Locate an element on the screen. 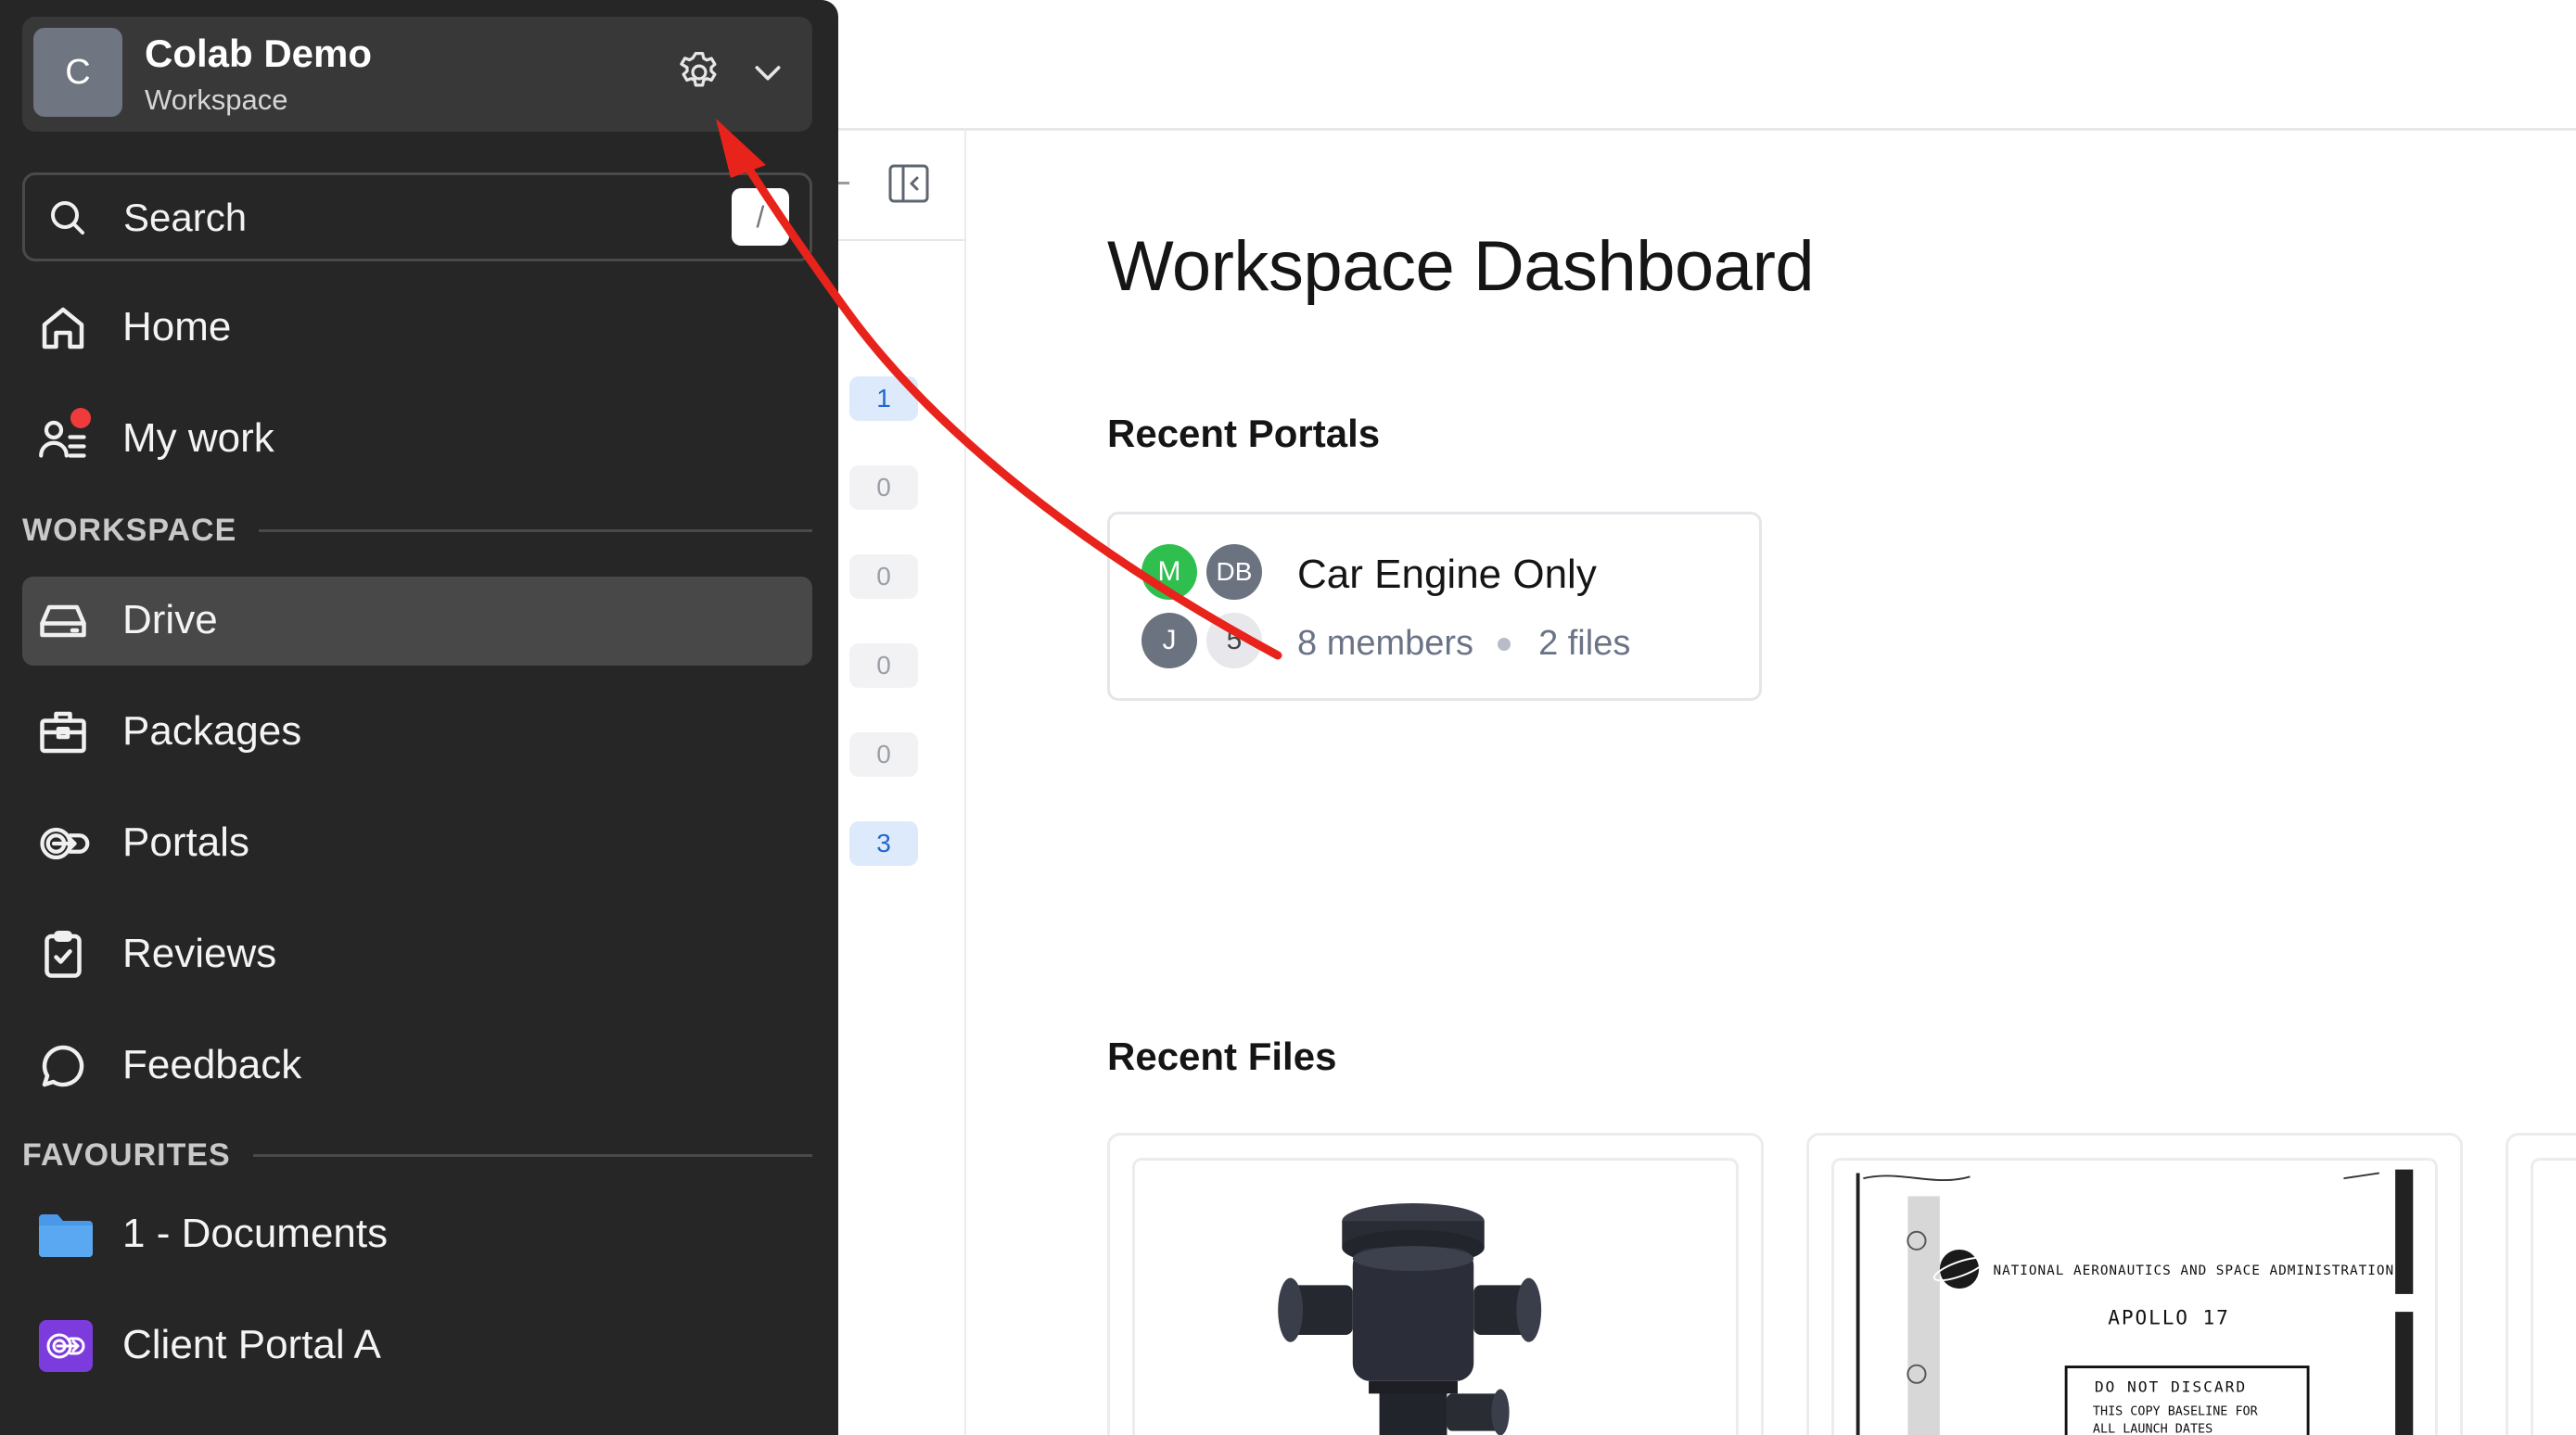 The height and width of the screenshot is (1435, 2576). separator-dot is located at coordinates (1505, 644).